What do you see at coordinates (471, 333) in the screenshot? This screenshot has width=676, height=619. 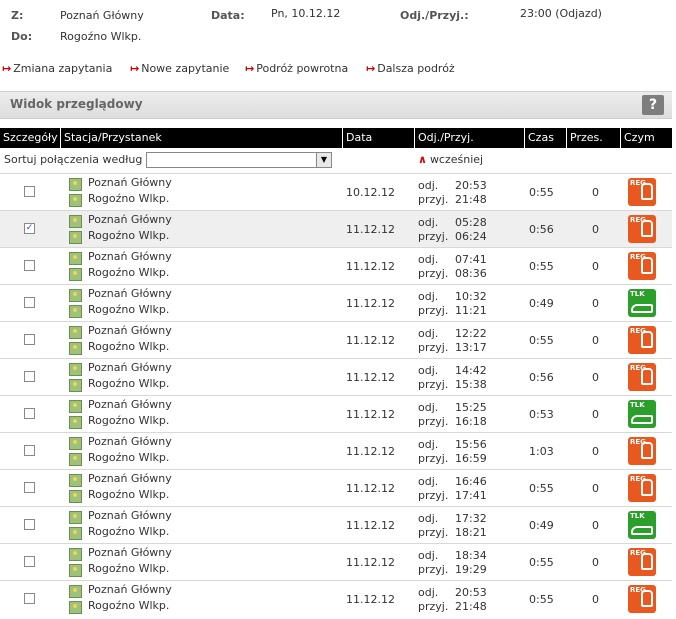 I see `dep-time: 12:22` at bounding box center [471, 333].